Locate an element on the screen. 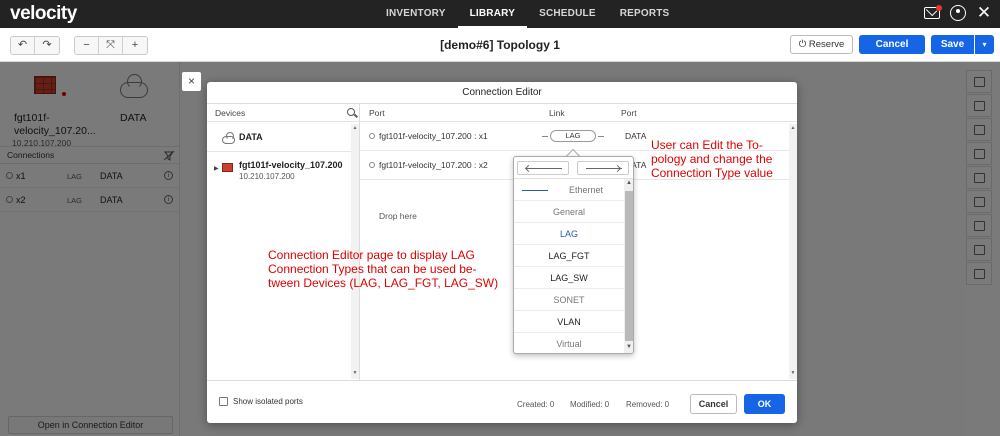 This screenshot has width=1000, height=436. cloud-icon is located at coordinates (228, 138).